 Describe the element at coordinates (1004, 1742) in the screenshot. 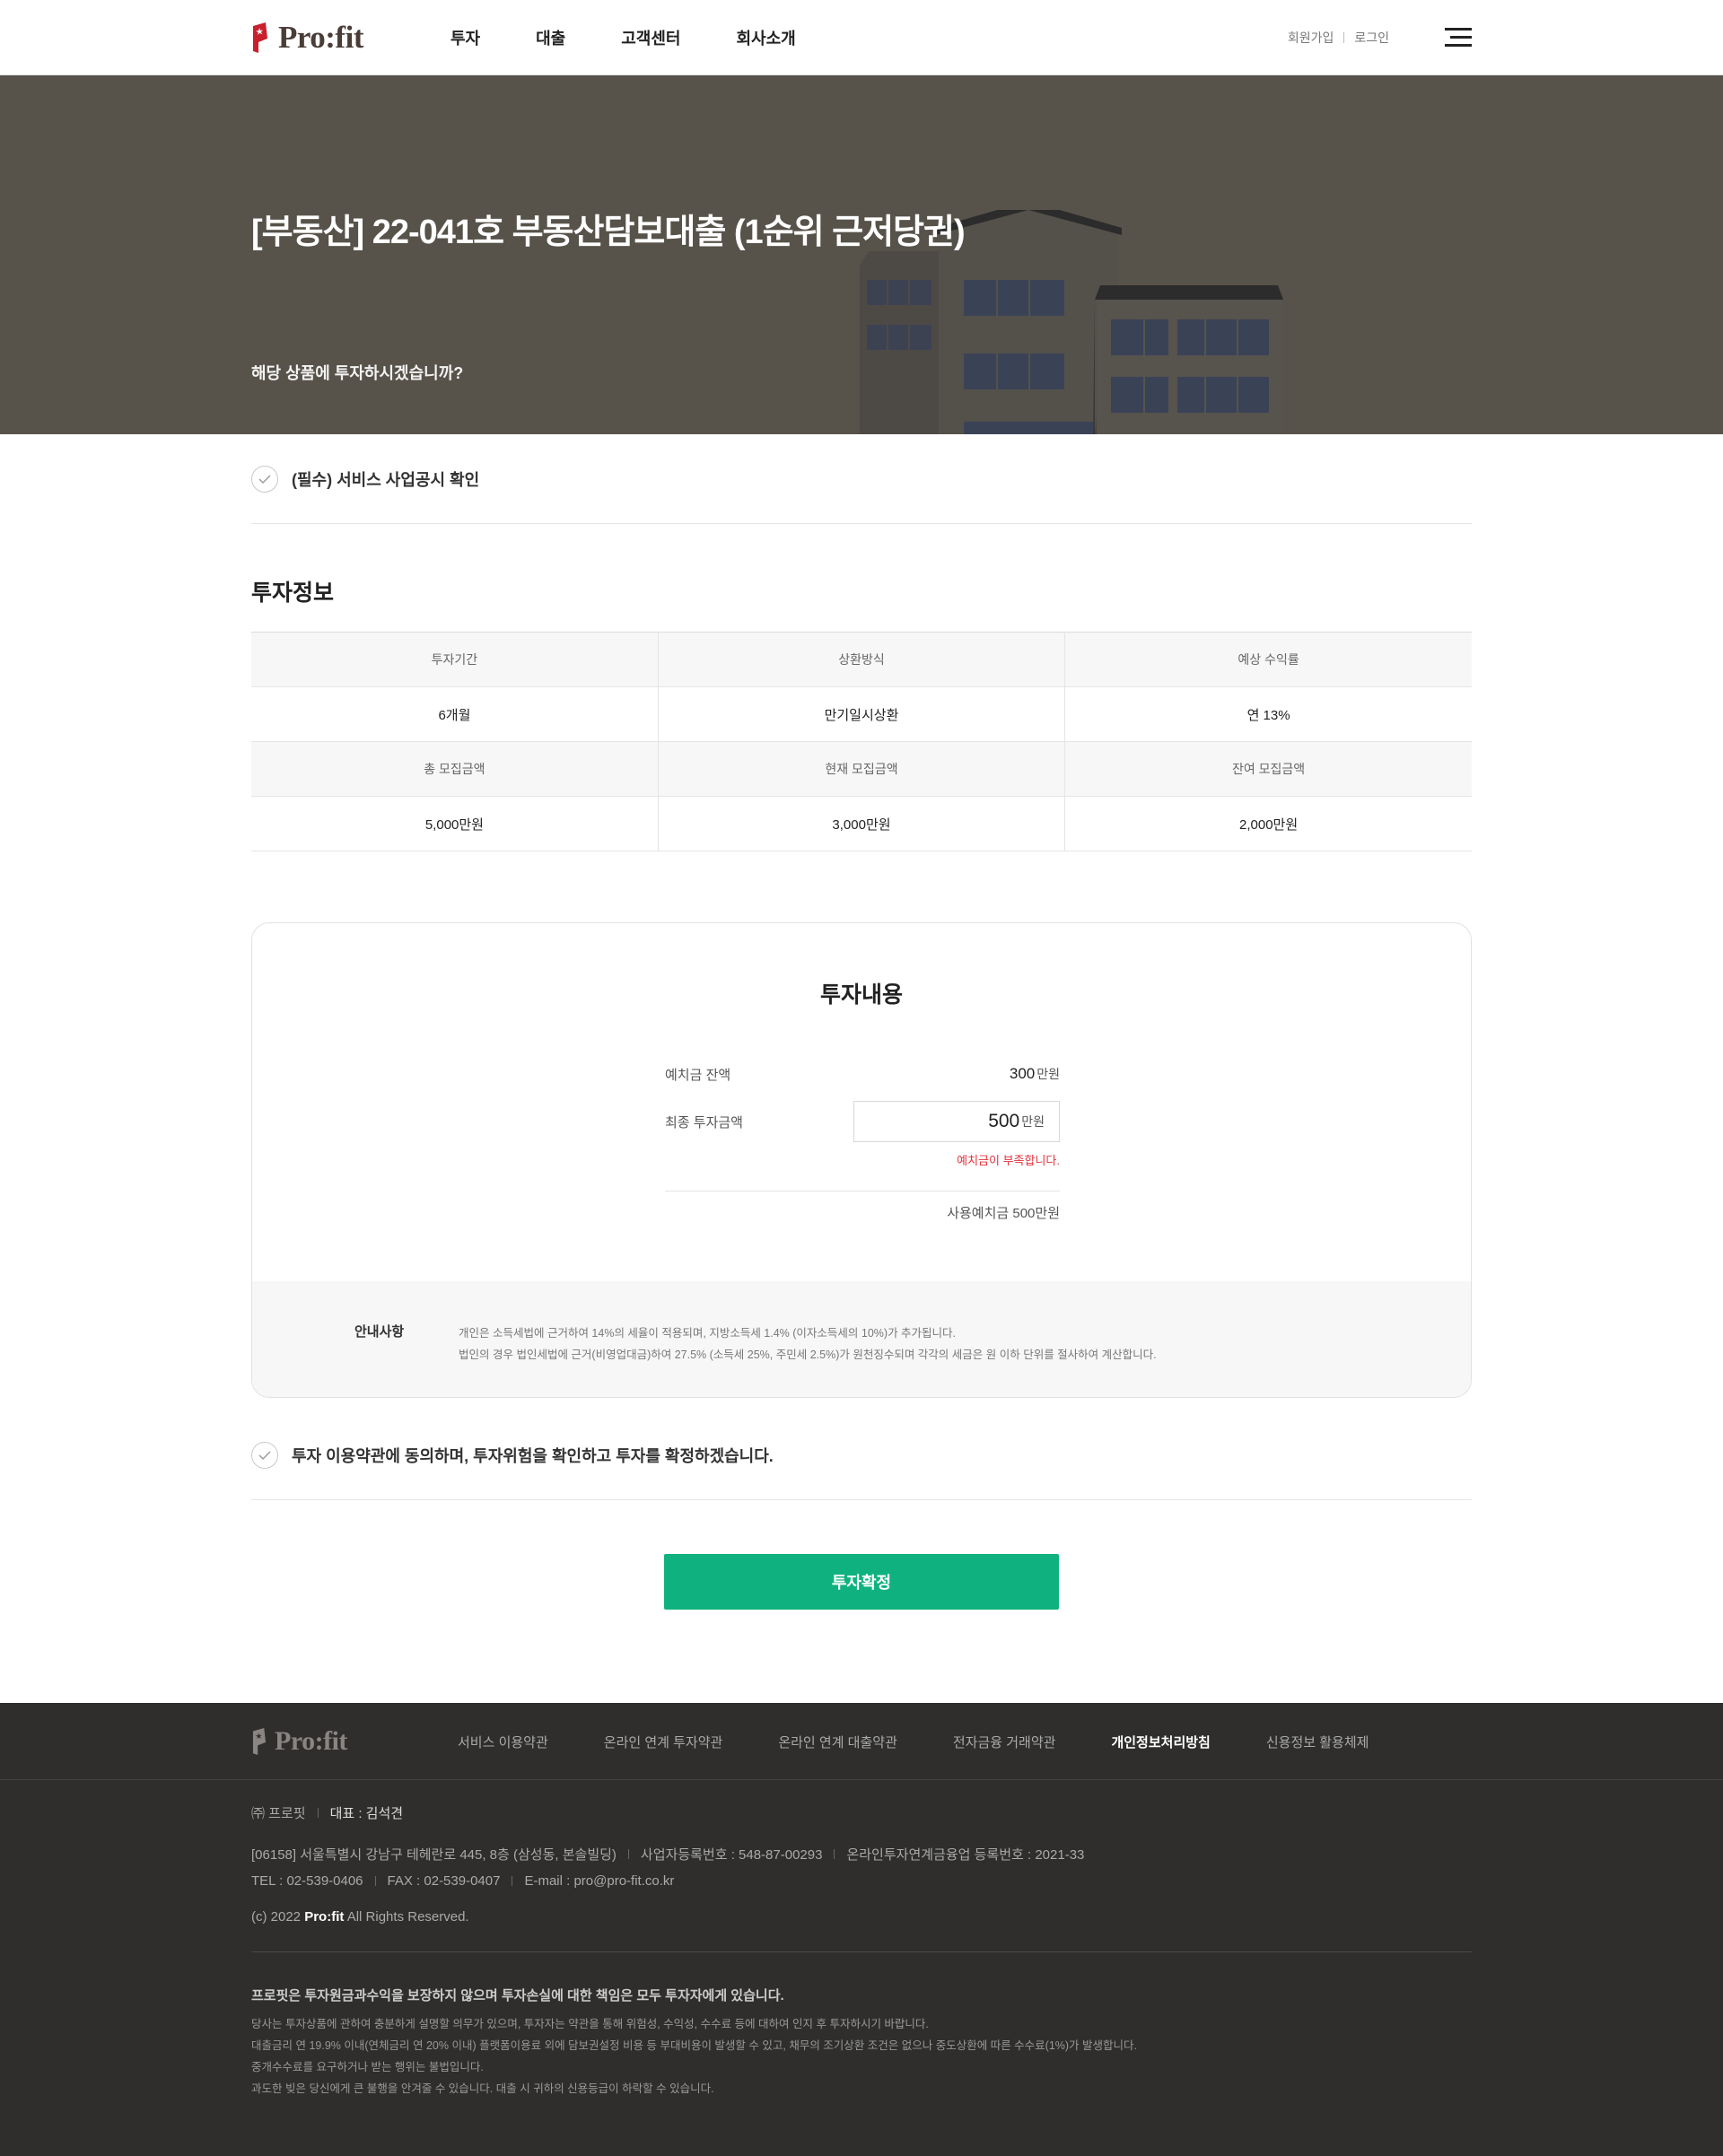

I see `footer-link-e-finance-terms: 전자금융 거래약관` at that location.